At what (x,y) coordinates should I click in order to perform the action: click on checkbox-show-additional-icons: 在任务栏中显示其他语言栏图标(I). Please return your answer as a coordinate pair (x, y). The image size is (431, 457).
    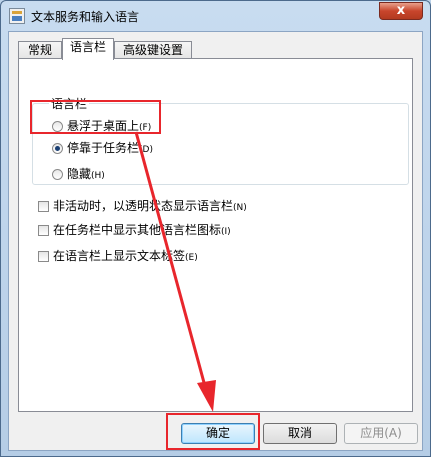
    Looking at the image, I should click on (134, 230).